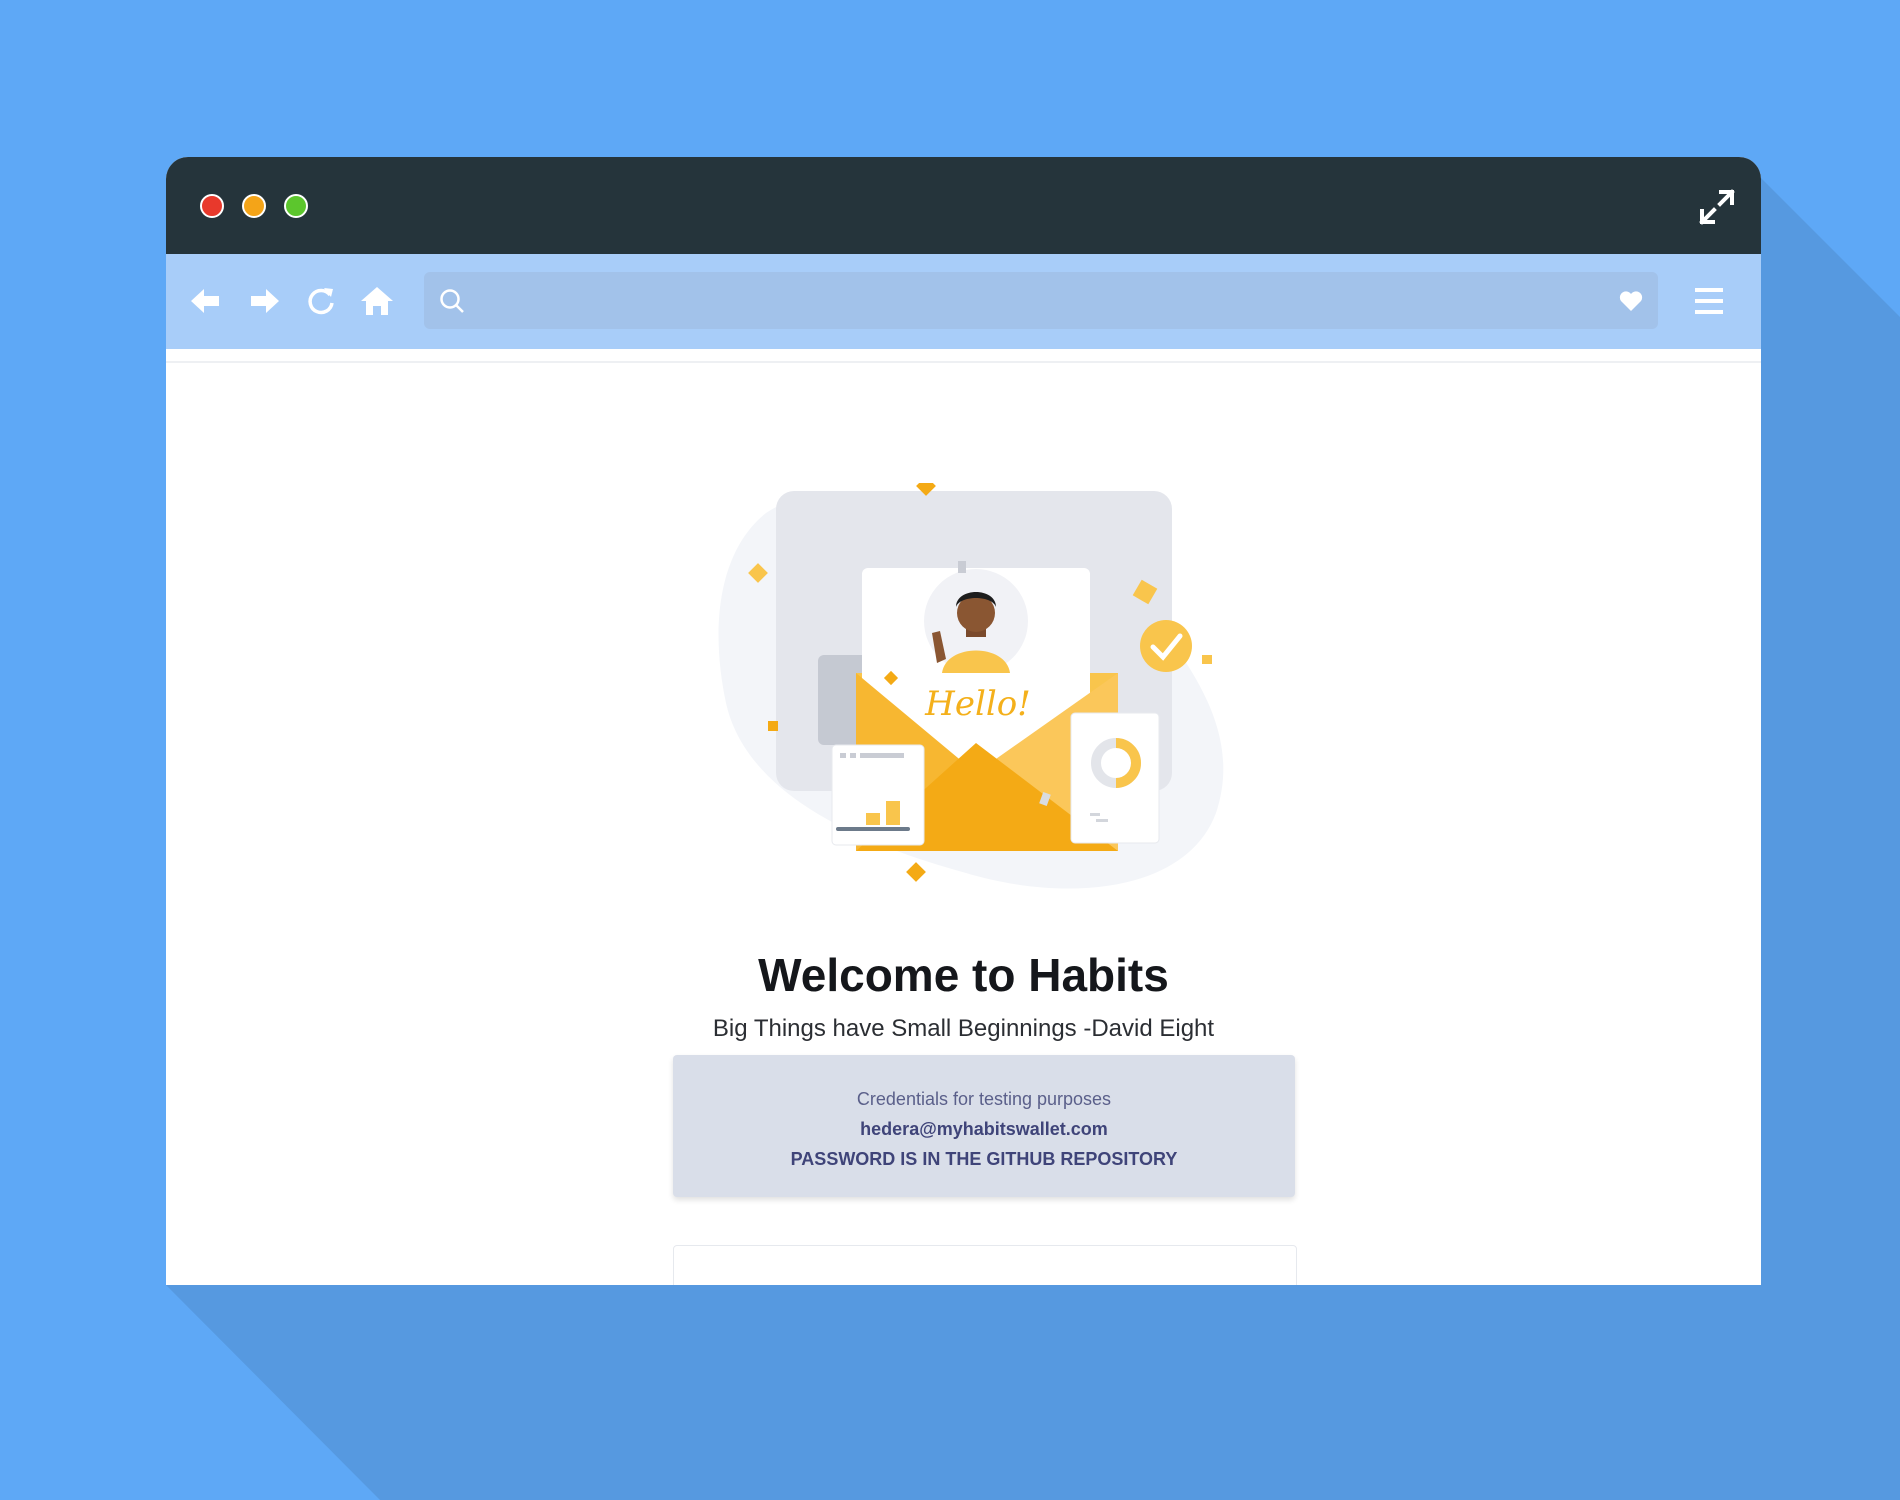 The image size is (1900, 1500). Describe the element at coordinates (984, 1159) in the screenshot. I see `credentials-password-note: PASSWORD IS IN THE GITHUB REPOSITORY` at that location.